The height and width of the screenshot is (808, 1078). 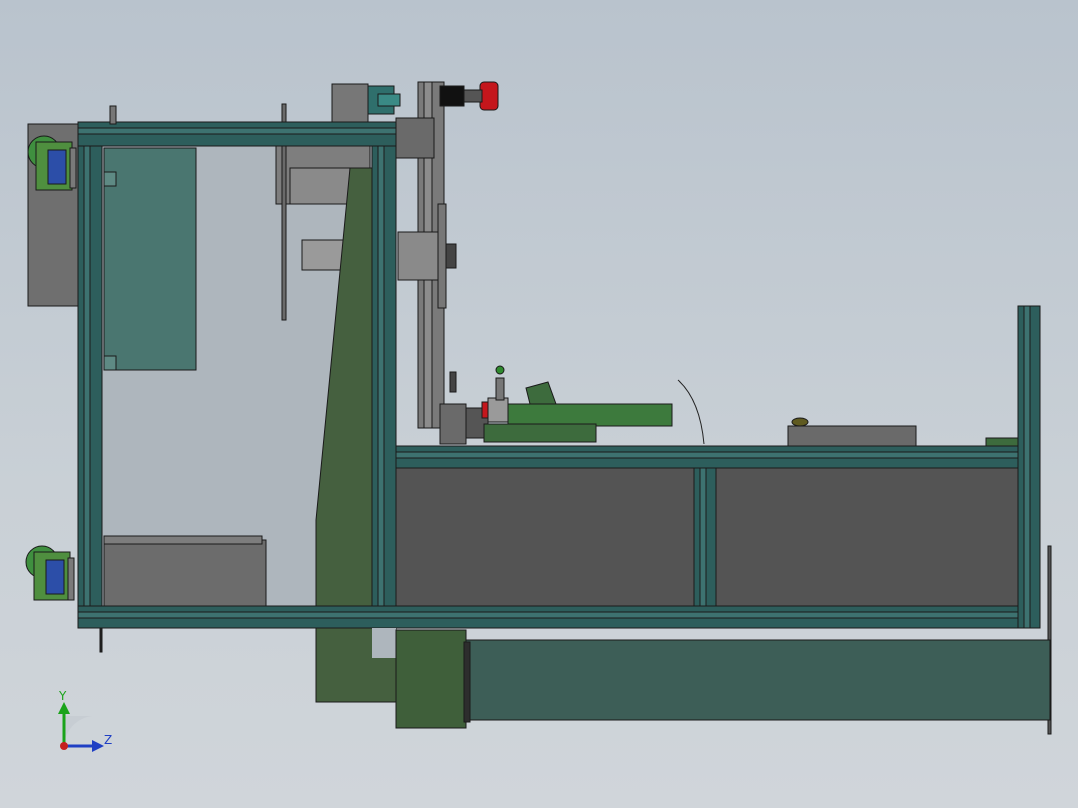 What do you see at coordinates (545, 537) in the screenshot?
I see `lower-panel-left` at bounding box center [545, 537].